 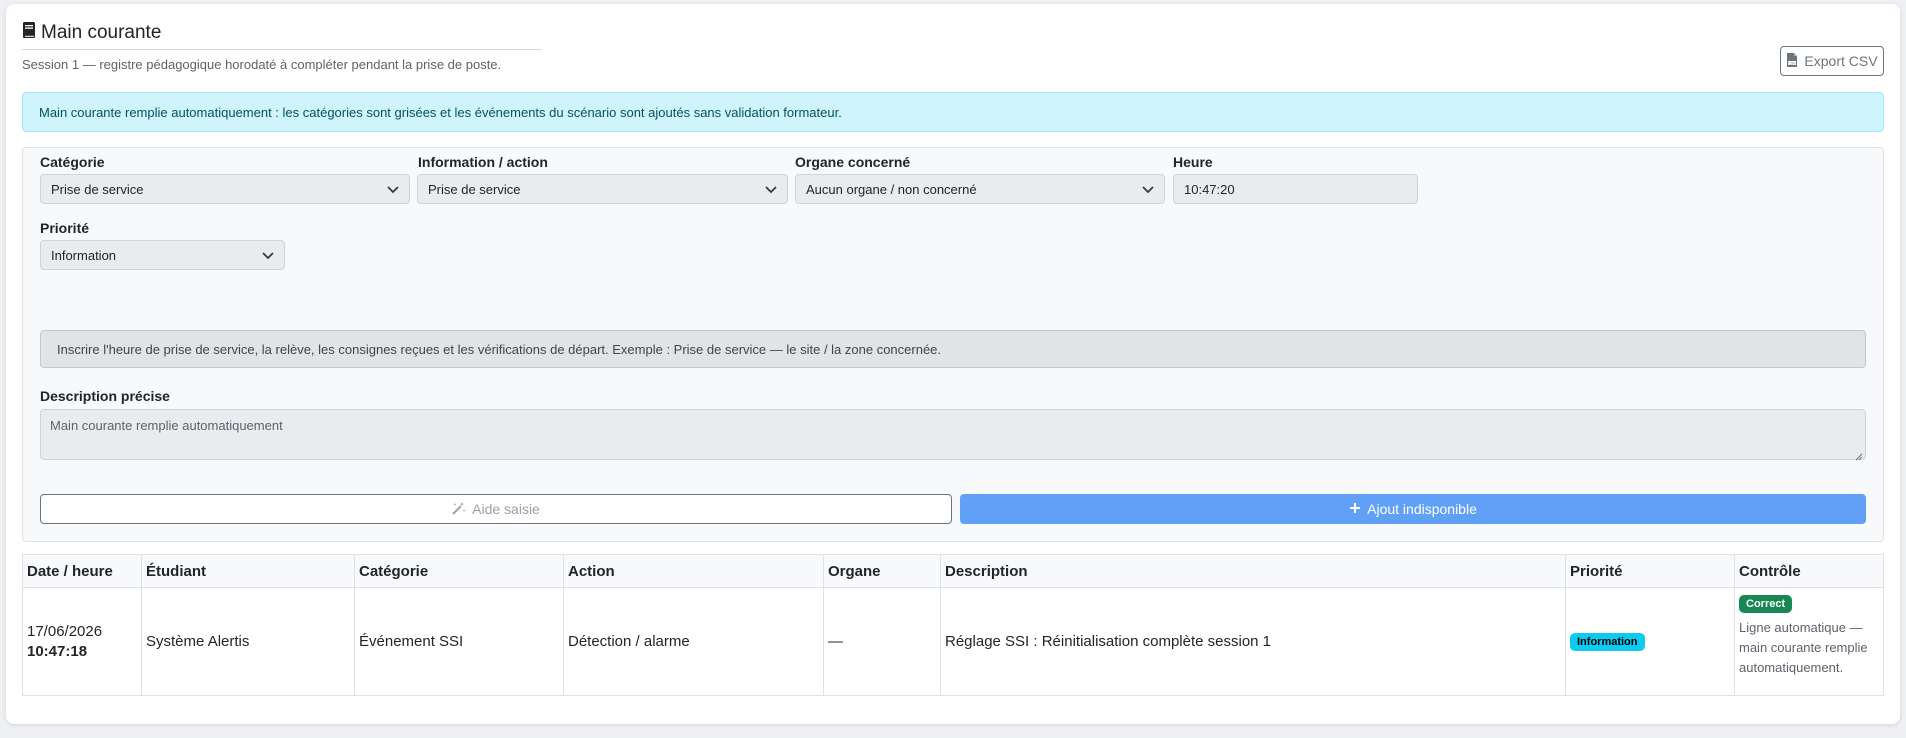 I want to click on categorie-label: Catégorie, so click(x=72, y=162).